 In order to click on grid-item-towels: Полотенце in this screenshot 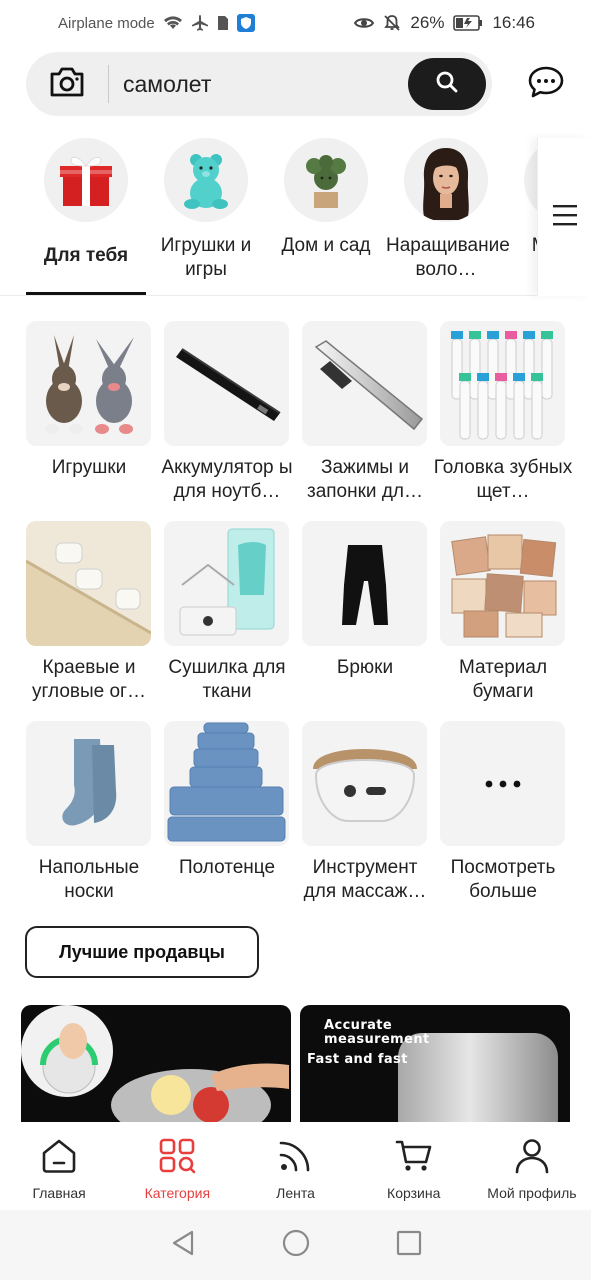, I will do `click(227, 800)`.